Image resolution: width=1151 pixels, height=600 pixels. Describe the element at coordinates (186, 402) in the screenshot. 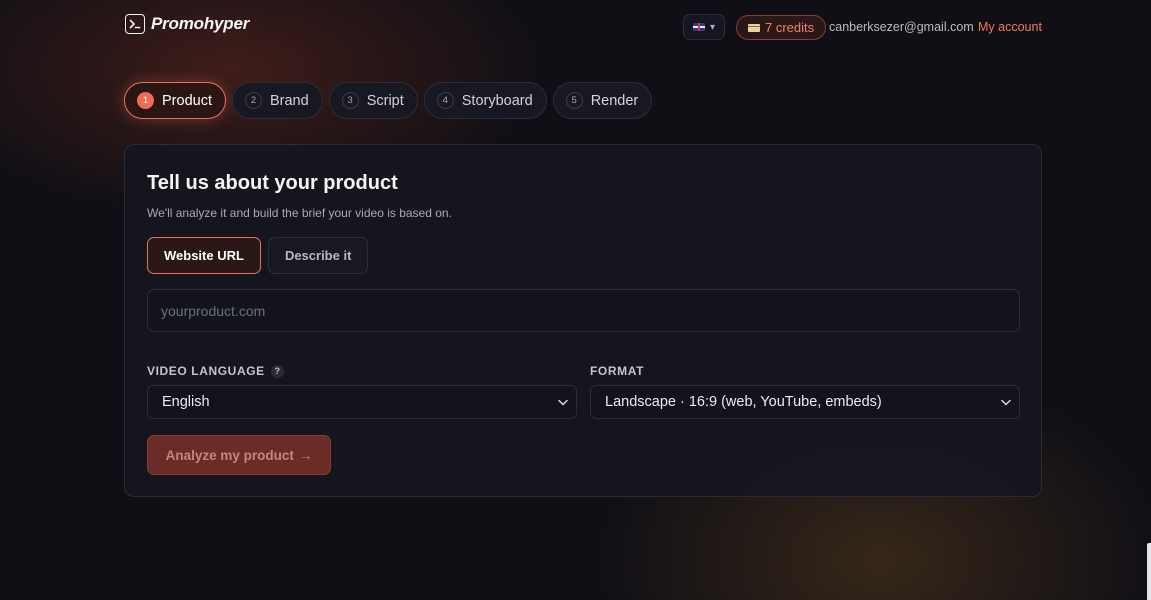

I see `video-language-value: English` at that location.